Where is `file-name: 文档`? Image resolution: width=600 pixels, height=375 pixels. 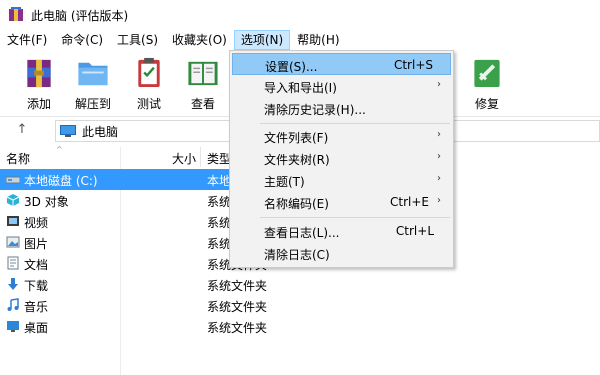
file-name: 文档 is located at coordinates (36, 265).